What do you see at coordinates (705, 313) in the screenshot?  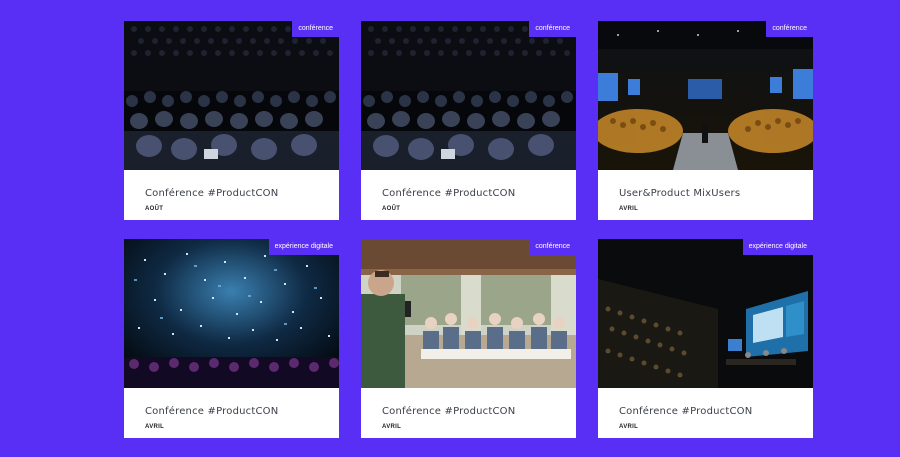 I see `event-photo-conference-hall-screen` at bounding box center [705, 313].